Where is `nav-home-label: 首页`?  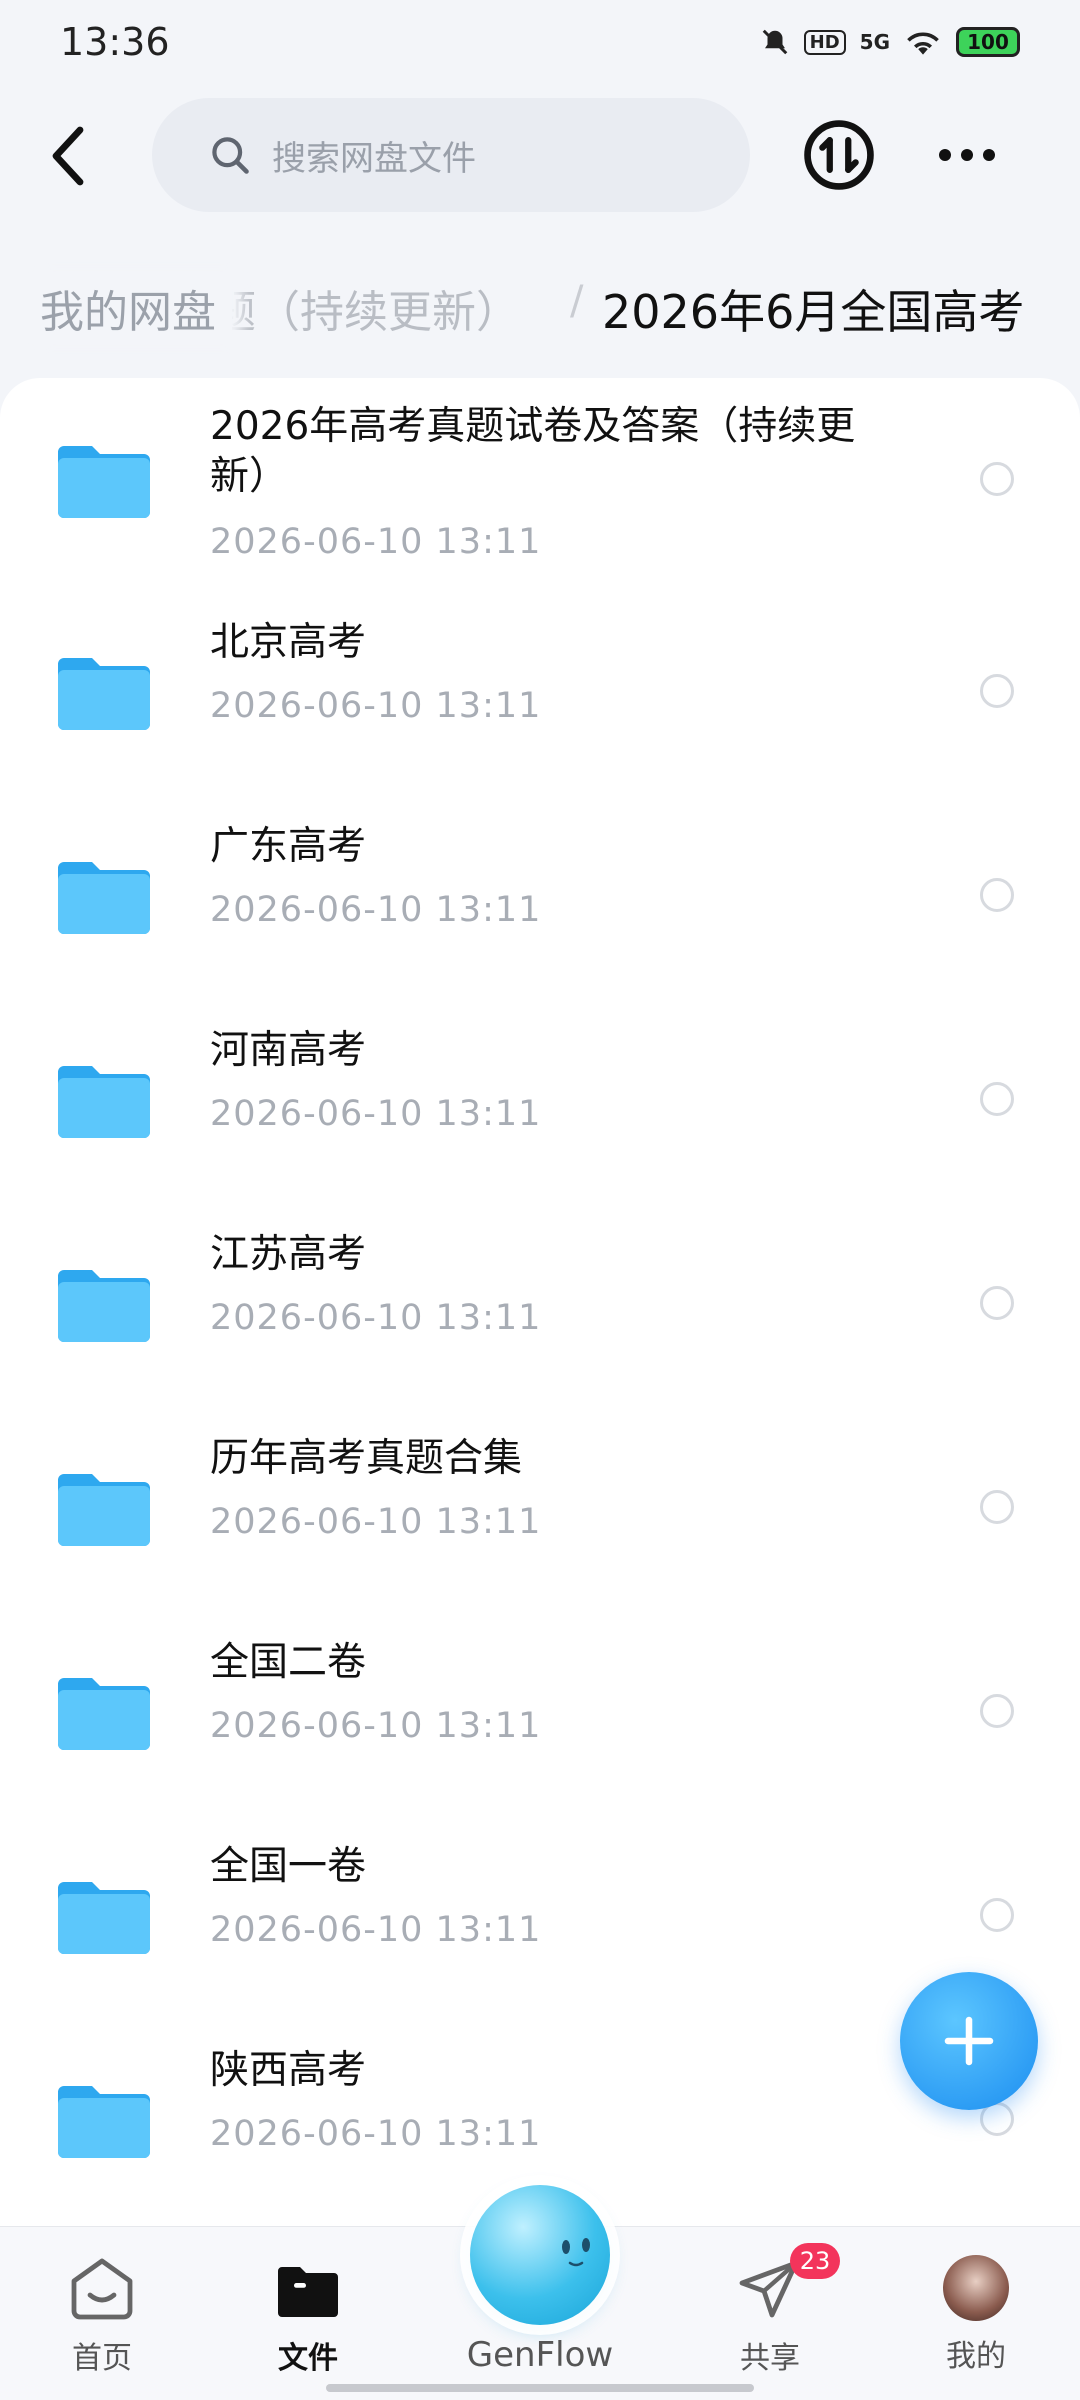
nav-home-label: 首页 is located at coordinates (102, 2358).